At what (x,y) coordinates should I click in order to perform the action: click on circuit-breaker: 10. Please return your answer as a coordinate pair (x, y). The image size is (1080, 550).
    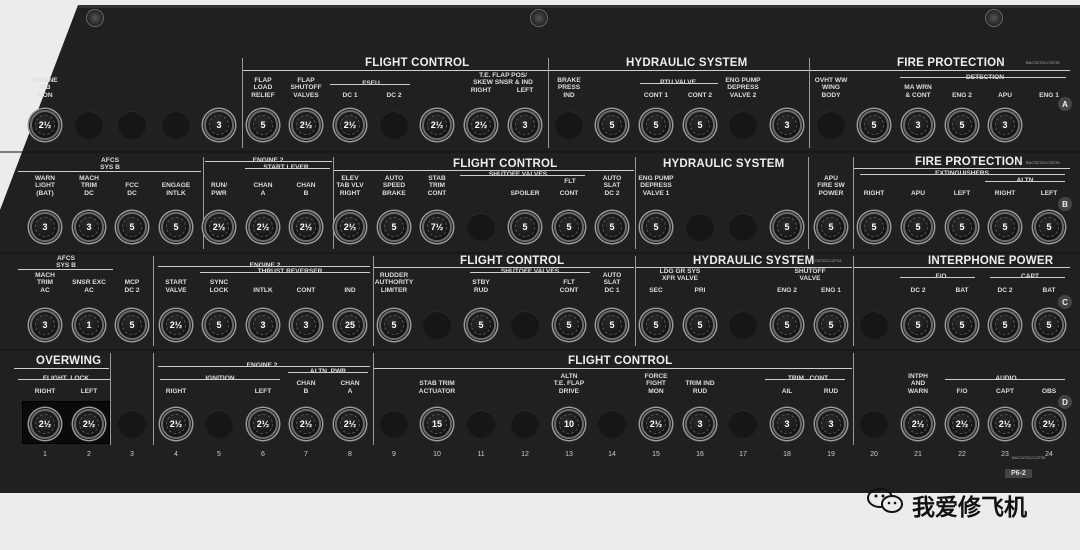
    Looking at the image, I should click on (569, 424).